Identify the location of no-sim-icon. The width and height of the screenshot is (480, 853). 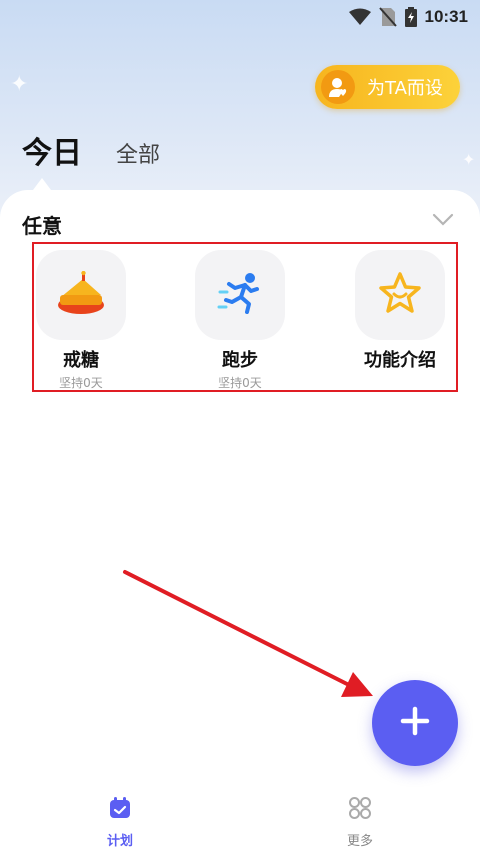
(387, 17).